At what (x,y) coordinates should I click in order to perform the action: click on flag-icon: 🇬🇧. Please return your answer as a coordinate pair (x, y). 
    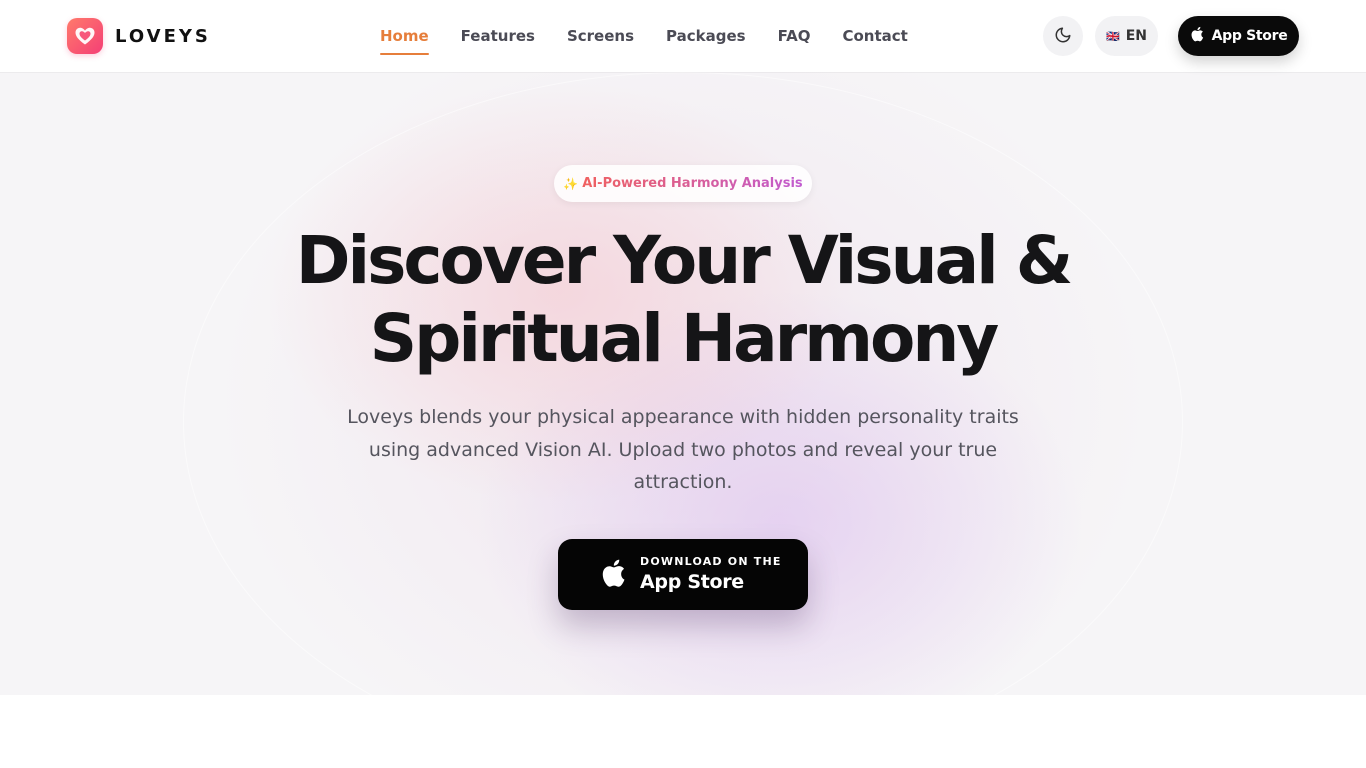
    Looking at the image, I should click on (1113, 36).